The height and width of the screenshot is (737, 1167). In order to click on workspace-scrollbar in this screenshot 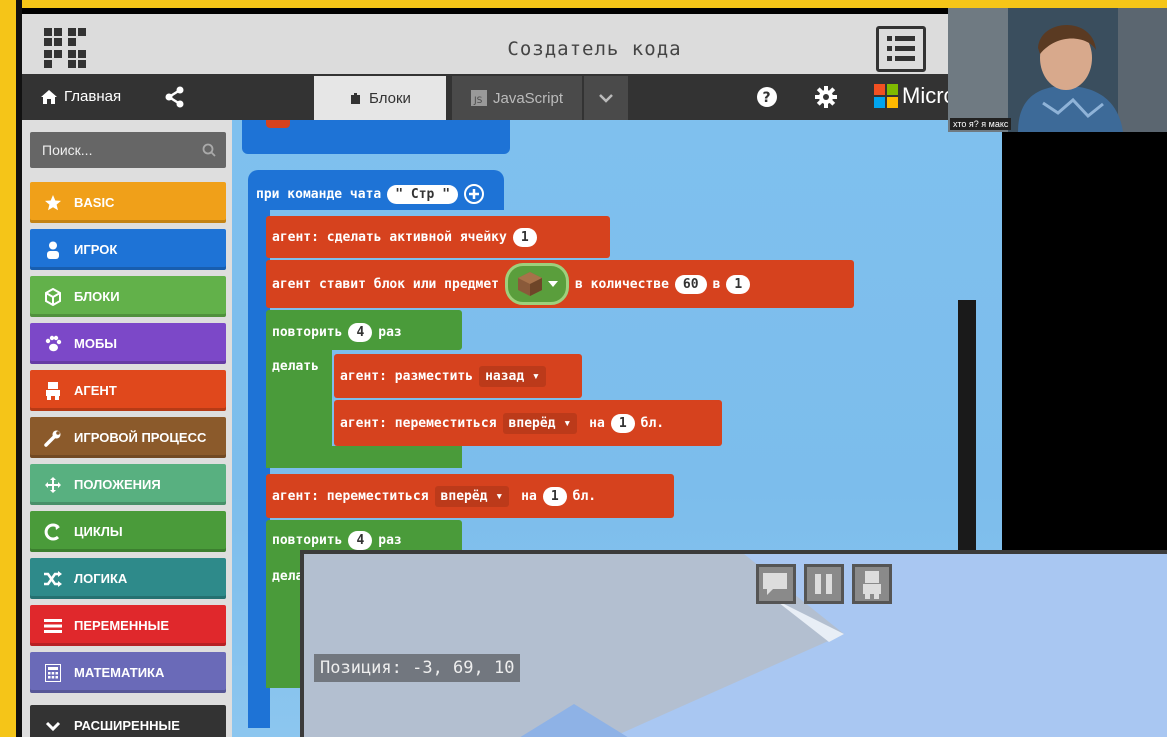, I will do `click(967, 425)`.